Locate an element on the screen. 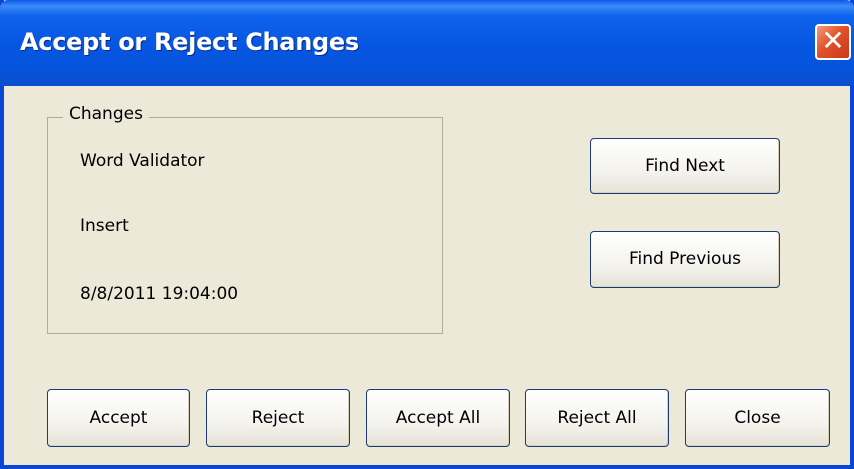 The height and width of the screenshot is (469, 854). accept-all-label: Accept All is located at coordinates (438, 418).